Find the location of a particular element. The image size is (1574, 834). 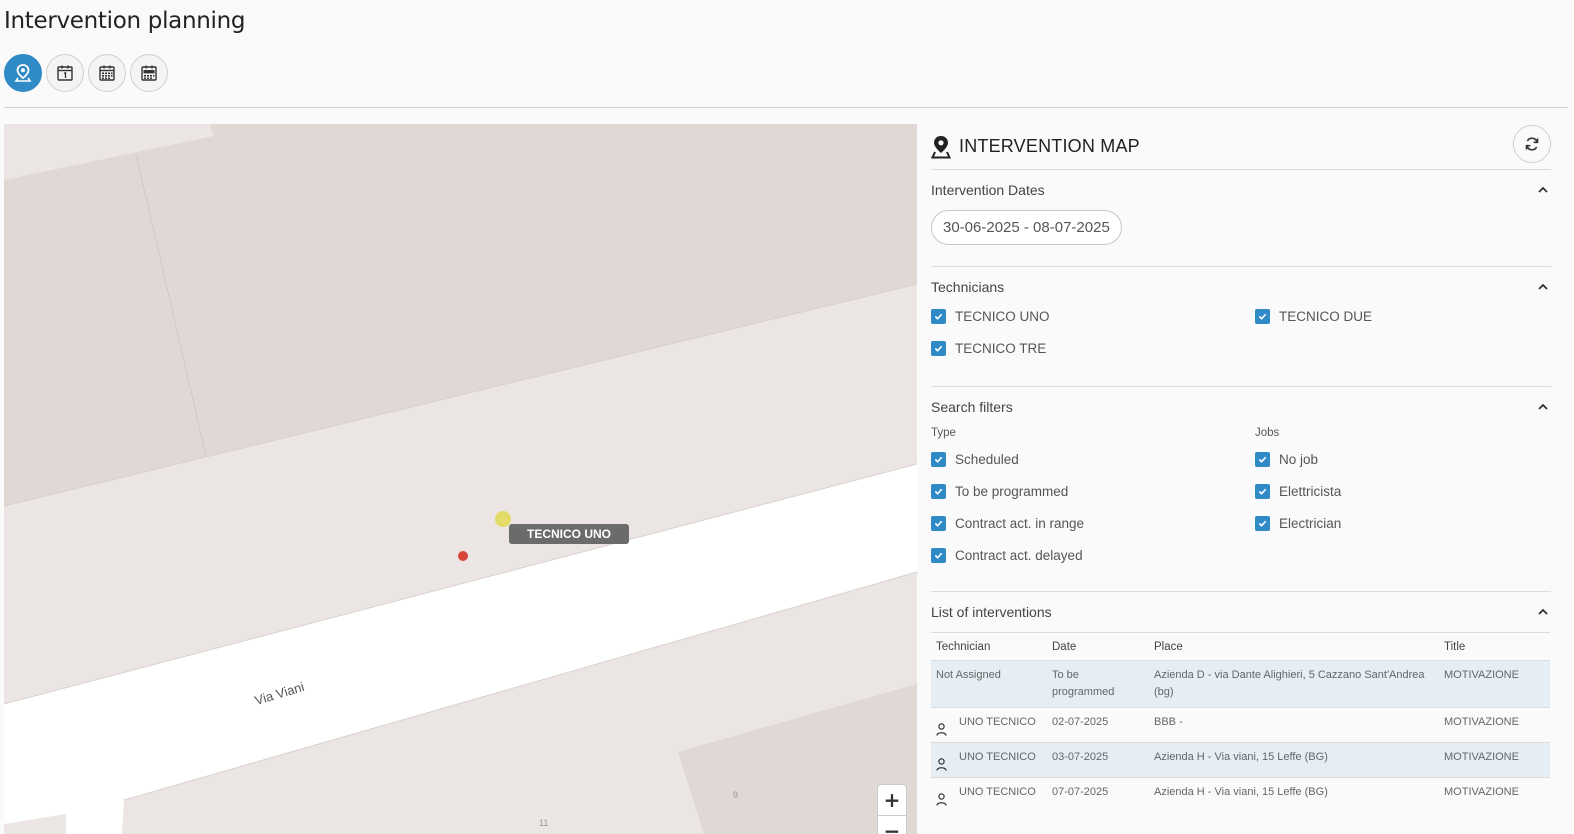

refresh-icon is located at coordinates (1532, 144).